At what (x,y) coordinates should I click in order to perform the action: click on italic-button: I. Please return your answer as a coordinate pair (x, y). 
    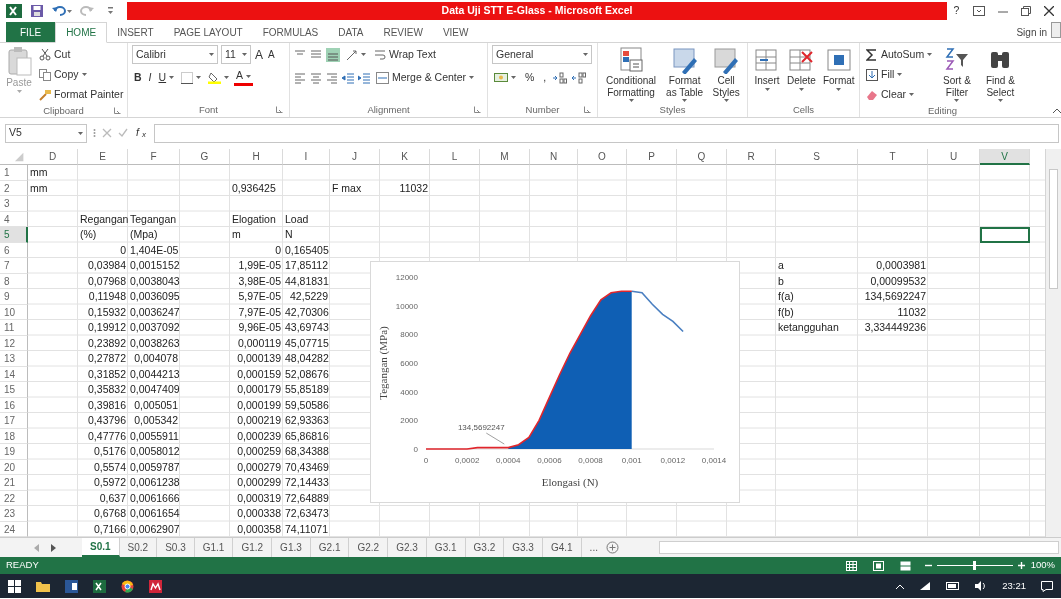
    Looking at the image, I should click on (150, 77).